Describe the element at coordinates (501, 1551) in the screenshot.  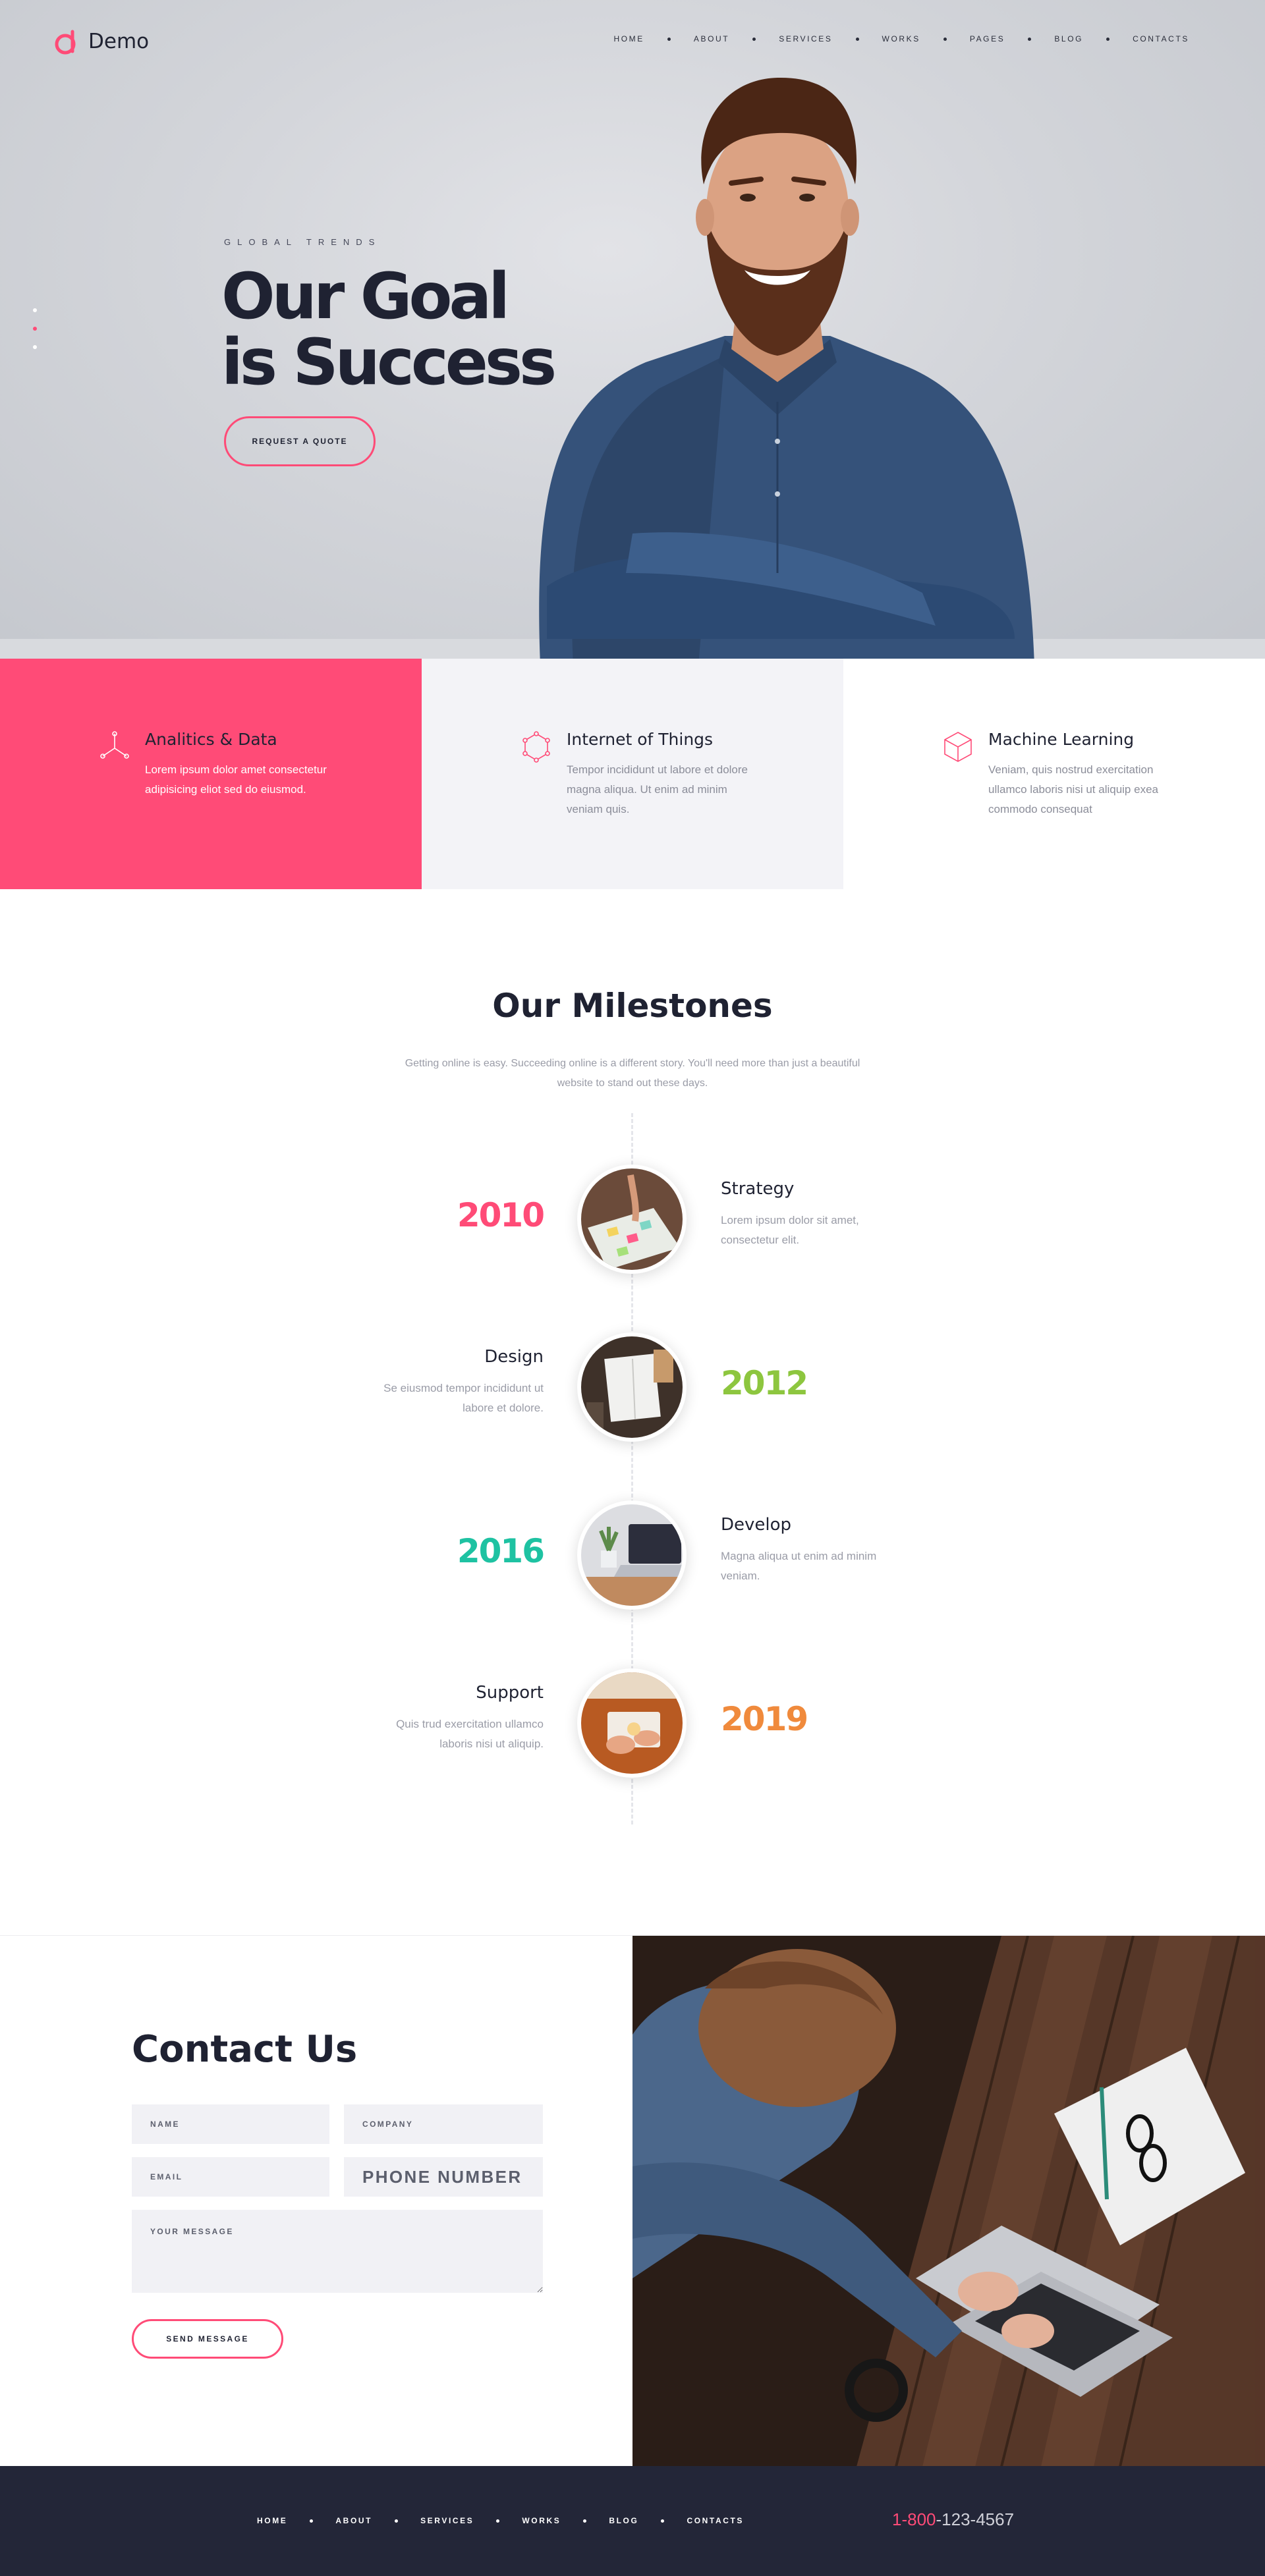
I see `milestone-year: 2016` at that location.